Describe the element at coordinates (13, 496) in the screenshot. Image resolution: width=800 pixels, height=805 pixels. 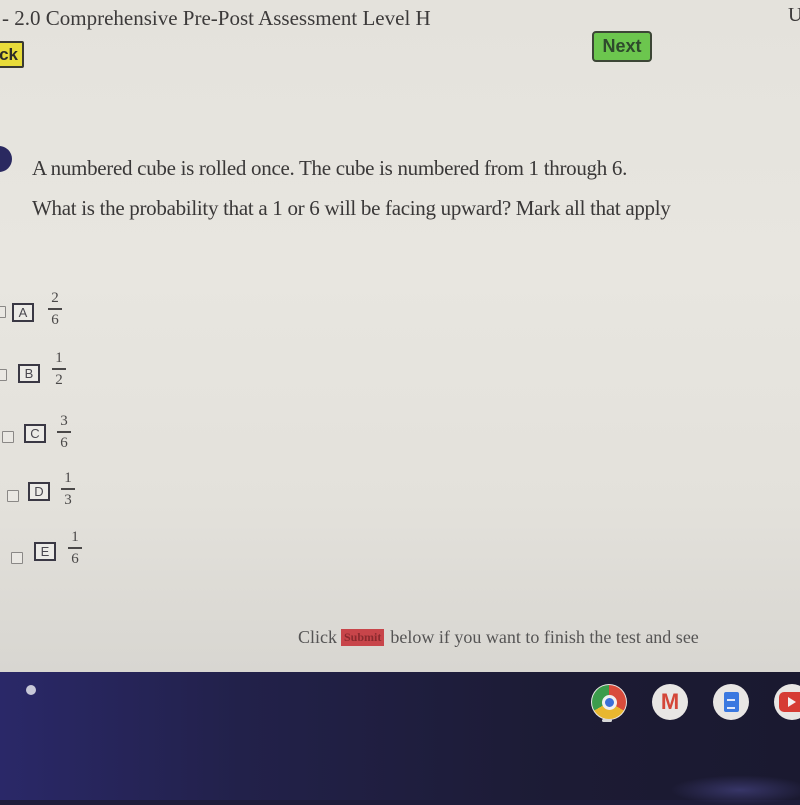
I see `option-d-checkbox` at that location.